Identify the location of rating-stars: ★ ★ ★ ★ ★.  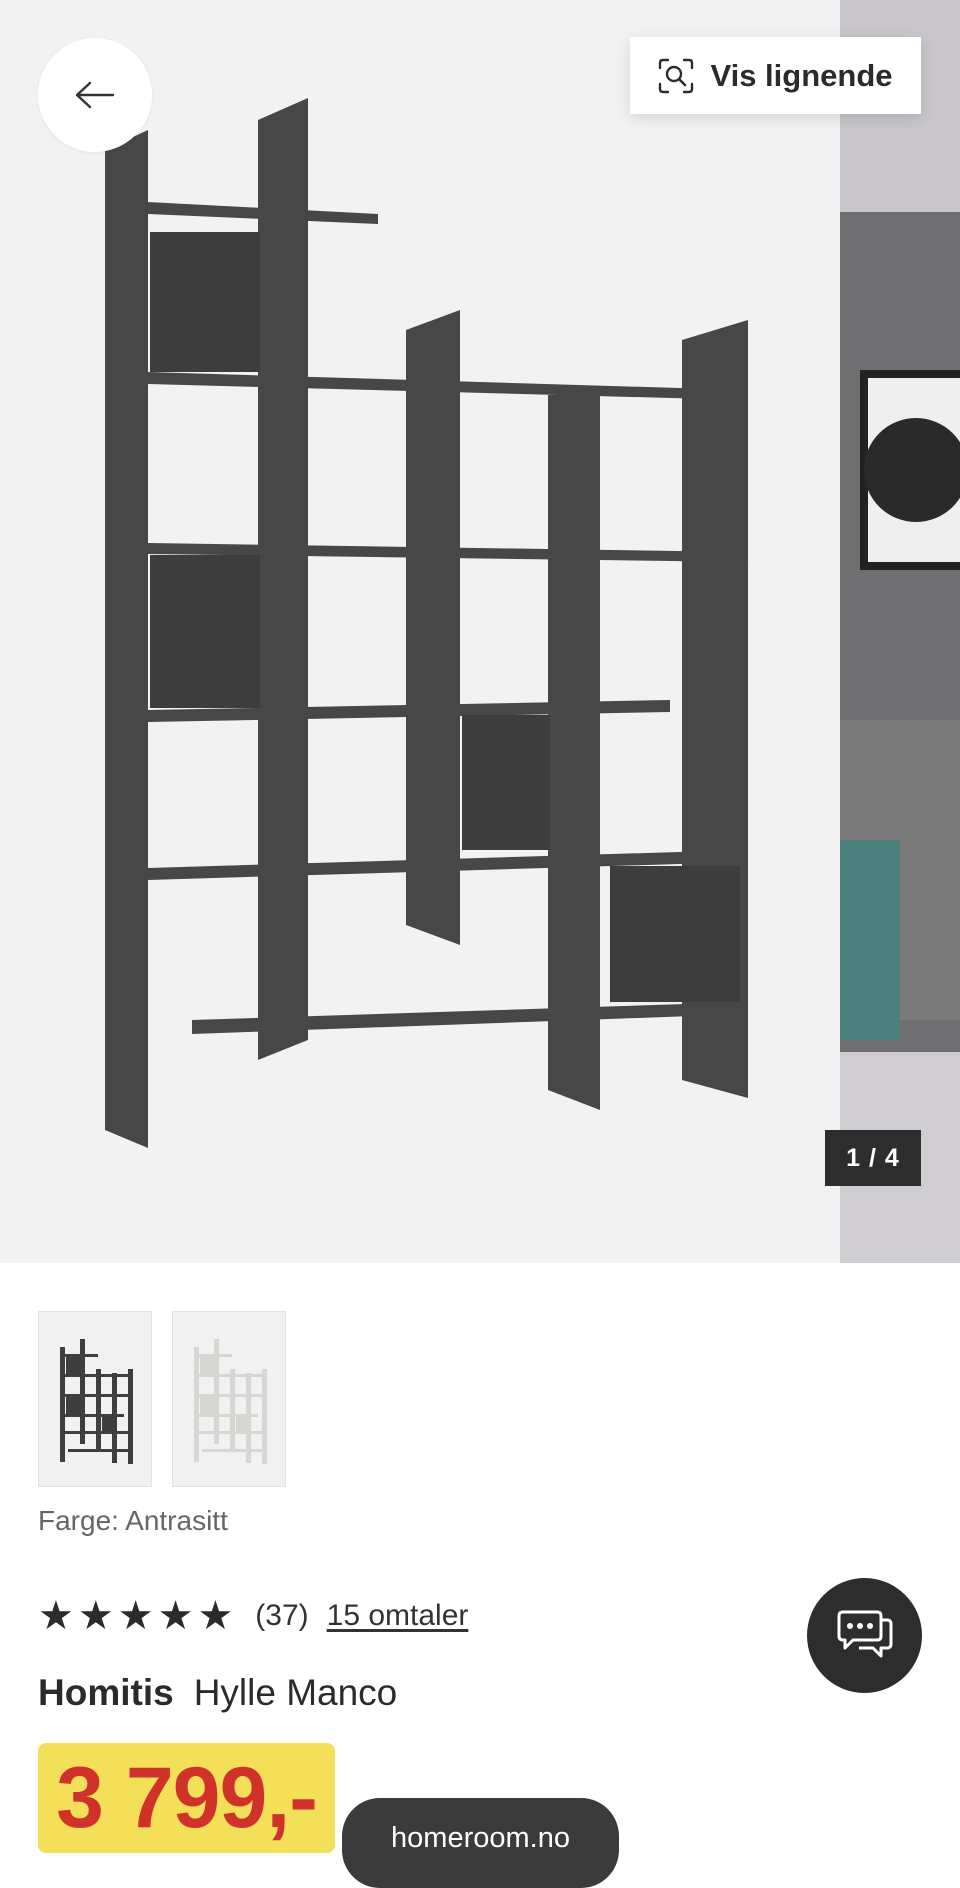
(135, 1616).